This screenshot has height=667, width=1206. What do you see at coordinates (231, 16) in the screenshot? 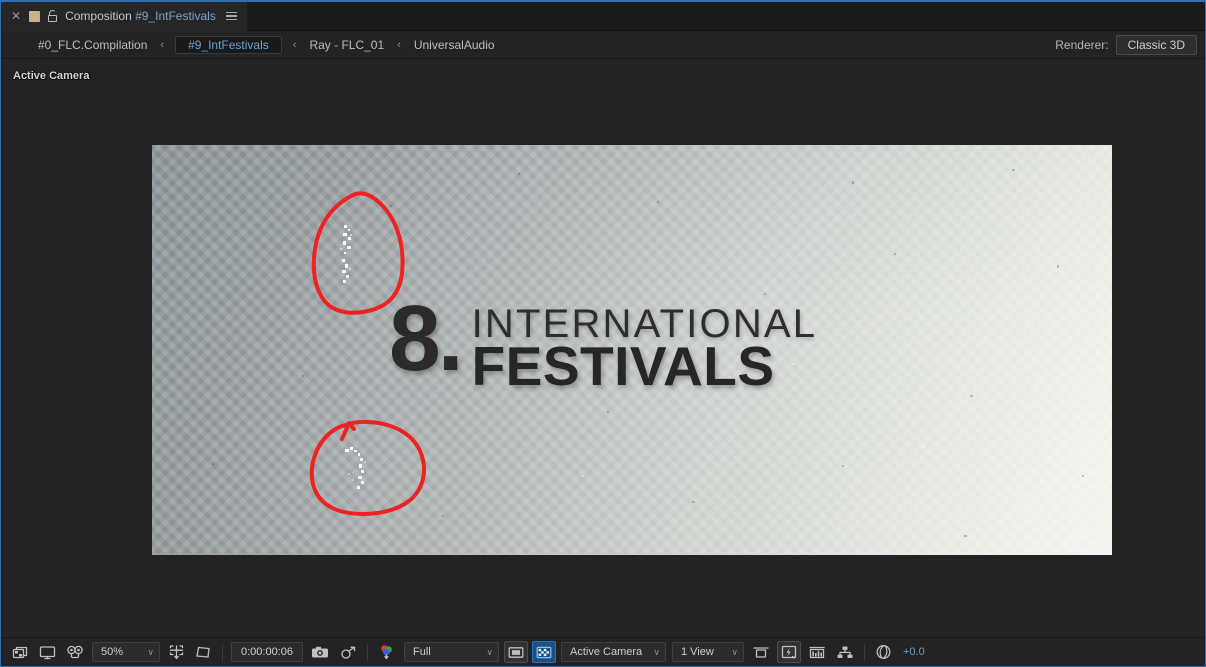
I see `panel-menu-icon` at bounding box center [231, 16].